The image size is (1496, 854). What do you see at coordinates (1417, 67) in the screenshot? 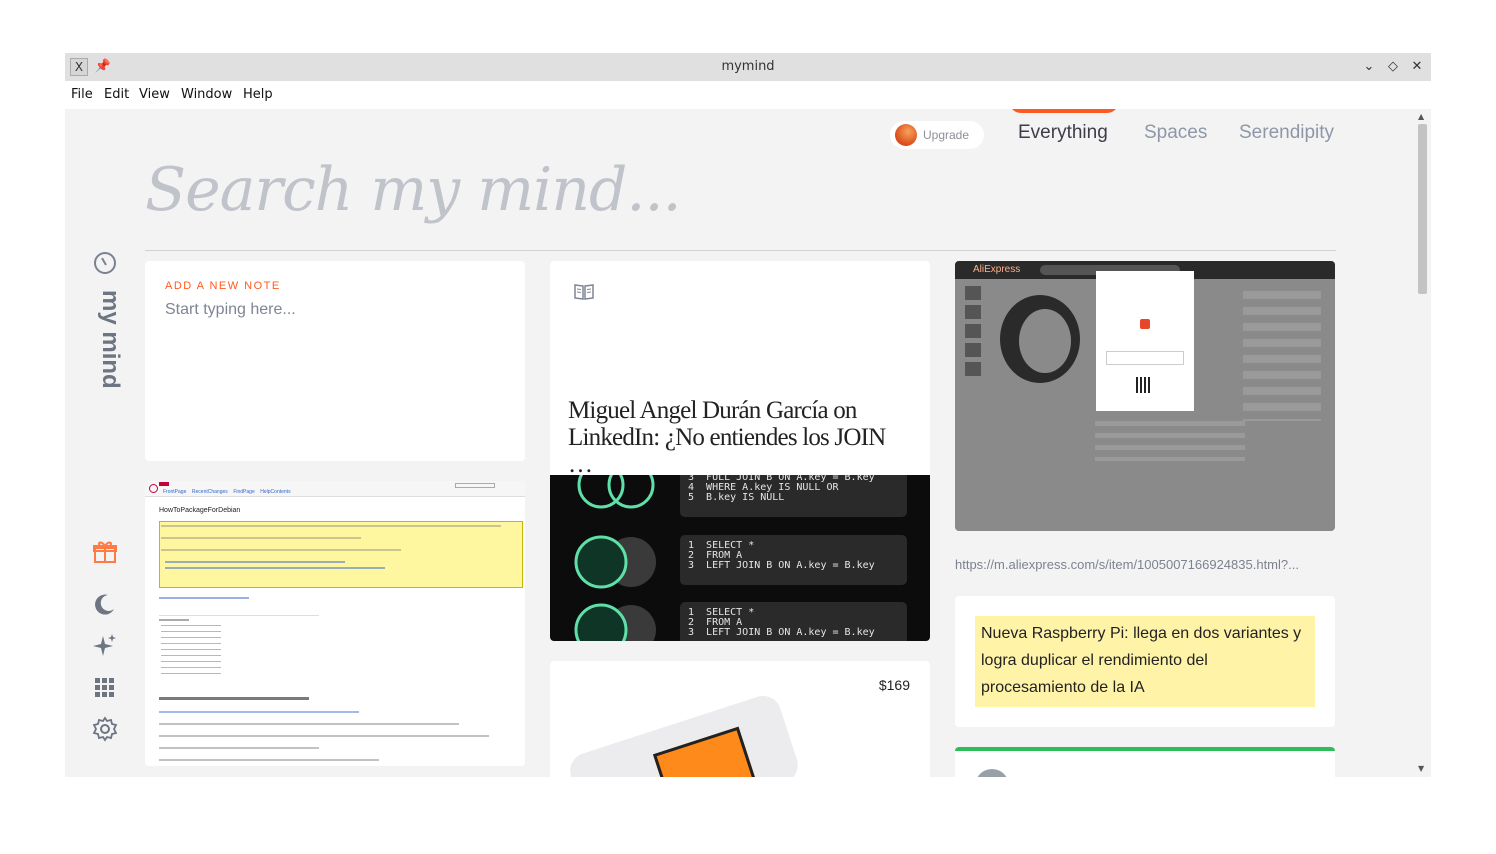
I see `close-icon: ✕` at bounding box center [1417, 67].